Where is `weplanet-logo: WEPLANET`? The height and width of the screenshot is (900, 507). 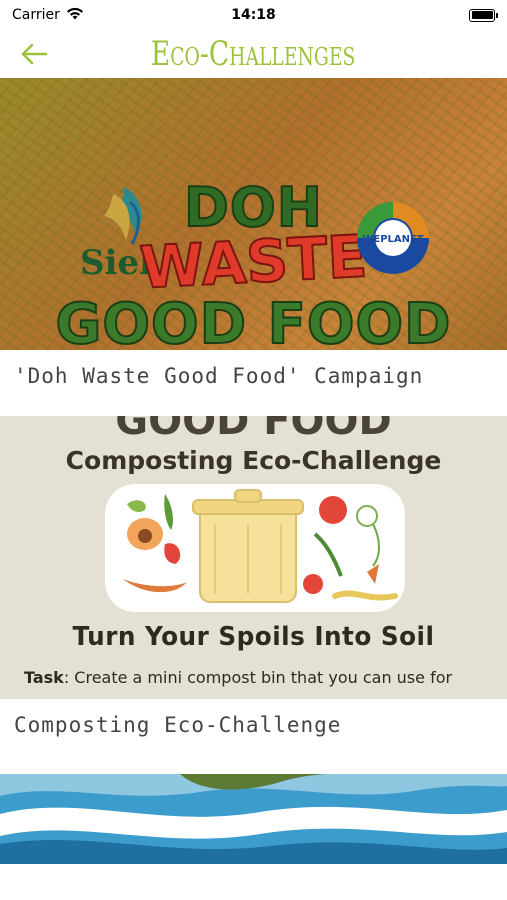 weplanet-logo: WEPLANET is located at coordinates (393, 238).